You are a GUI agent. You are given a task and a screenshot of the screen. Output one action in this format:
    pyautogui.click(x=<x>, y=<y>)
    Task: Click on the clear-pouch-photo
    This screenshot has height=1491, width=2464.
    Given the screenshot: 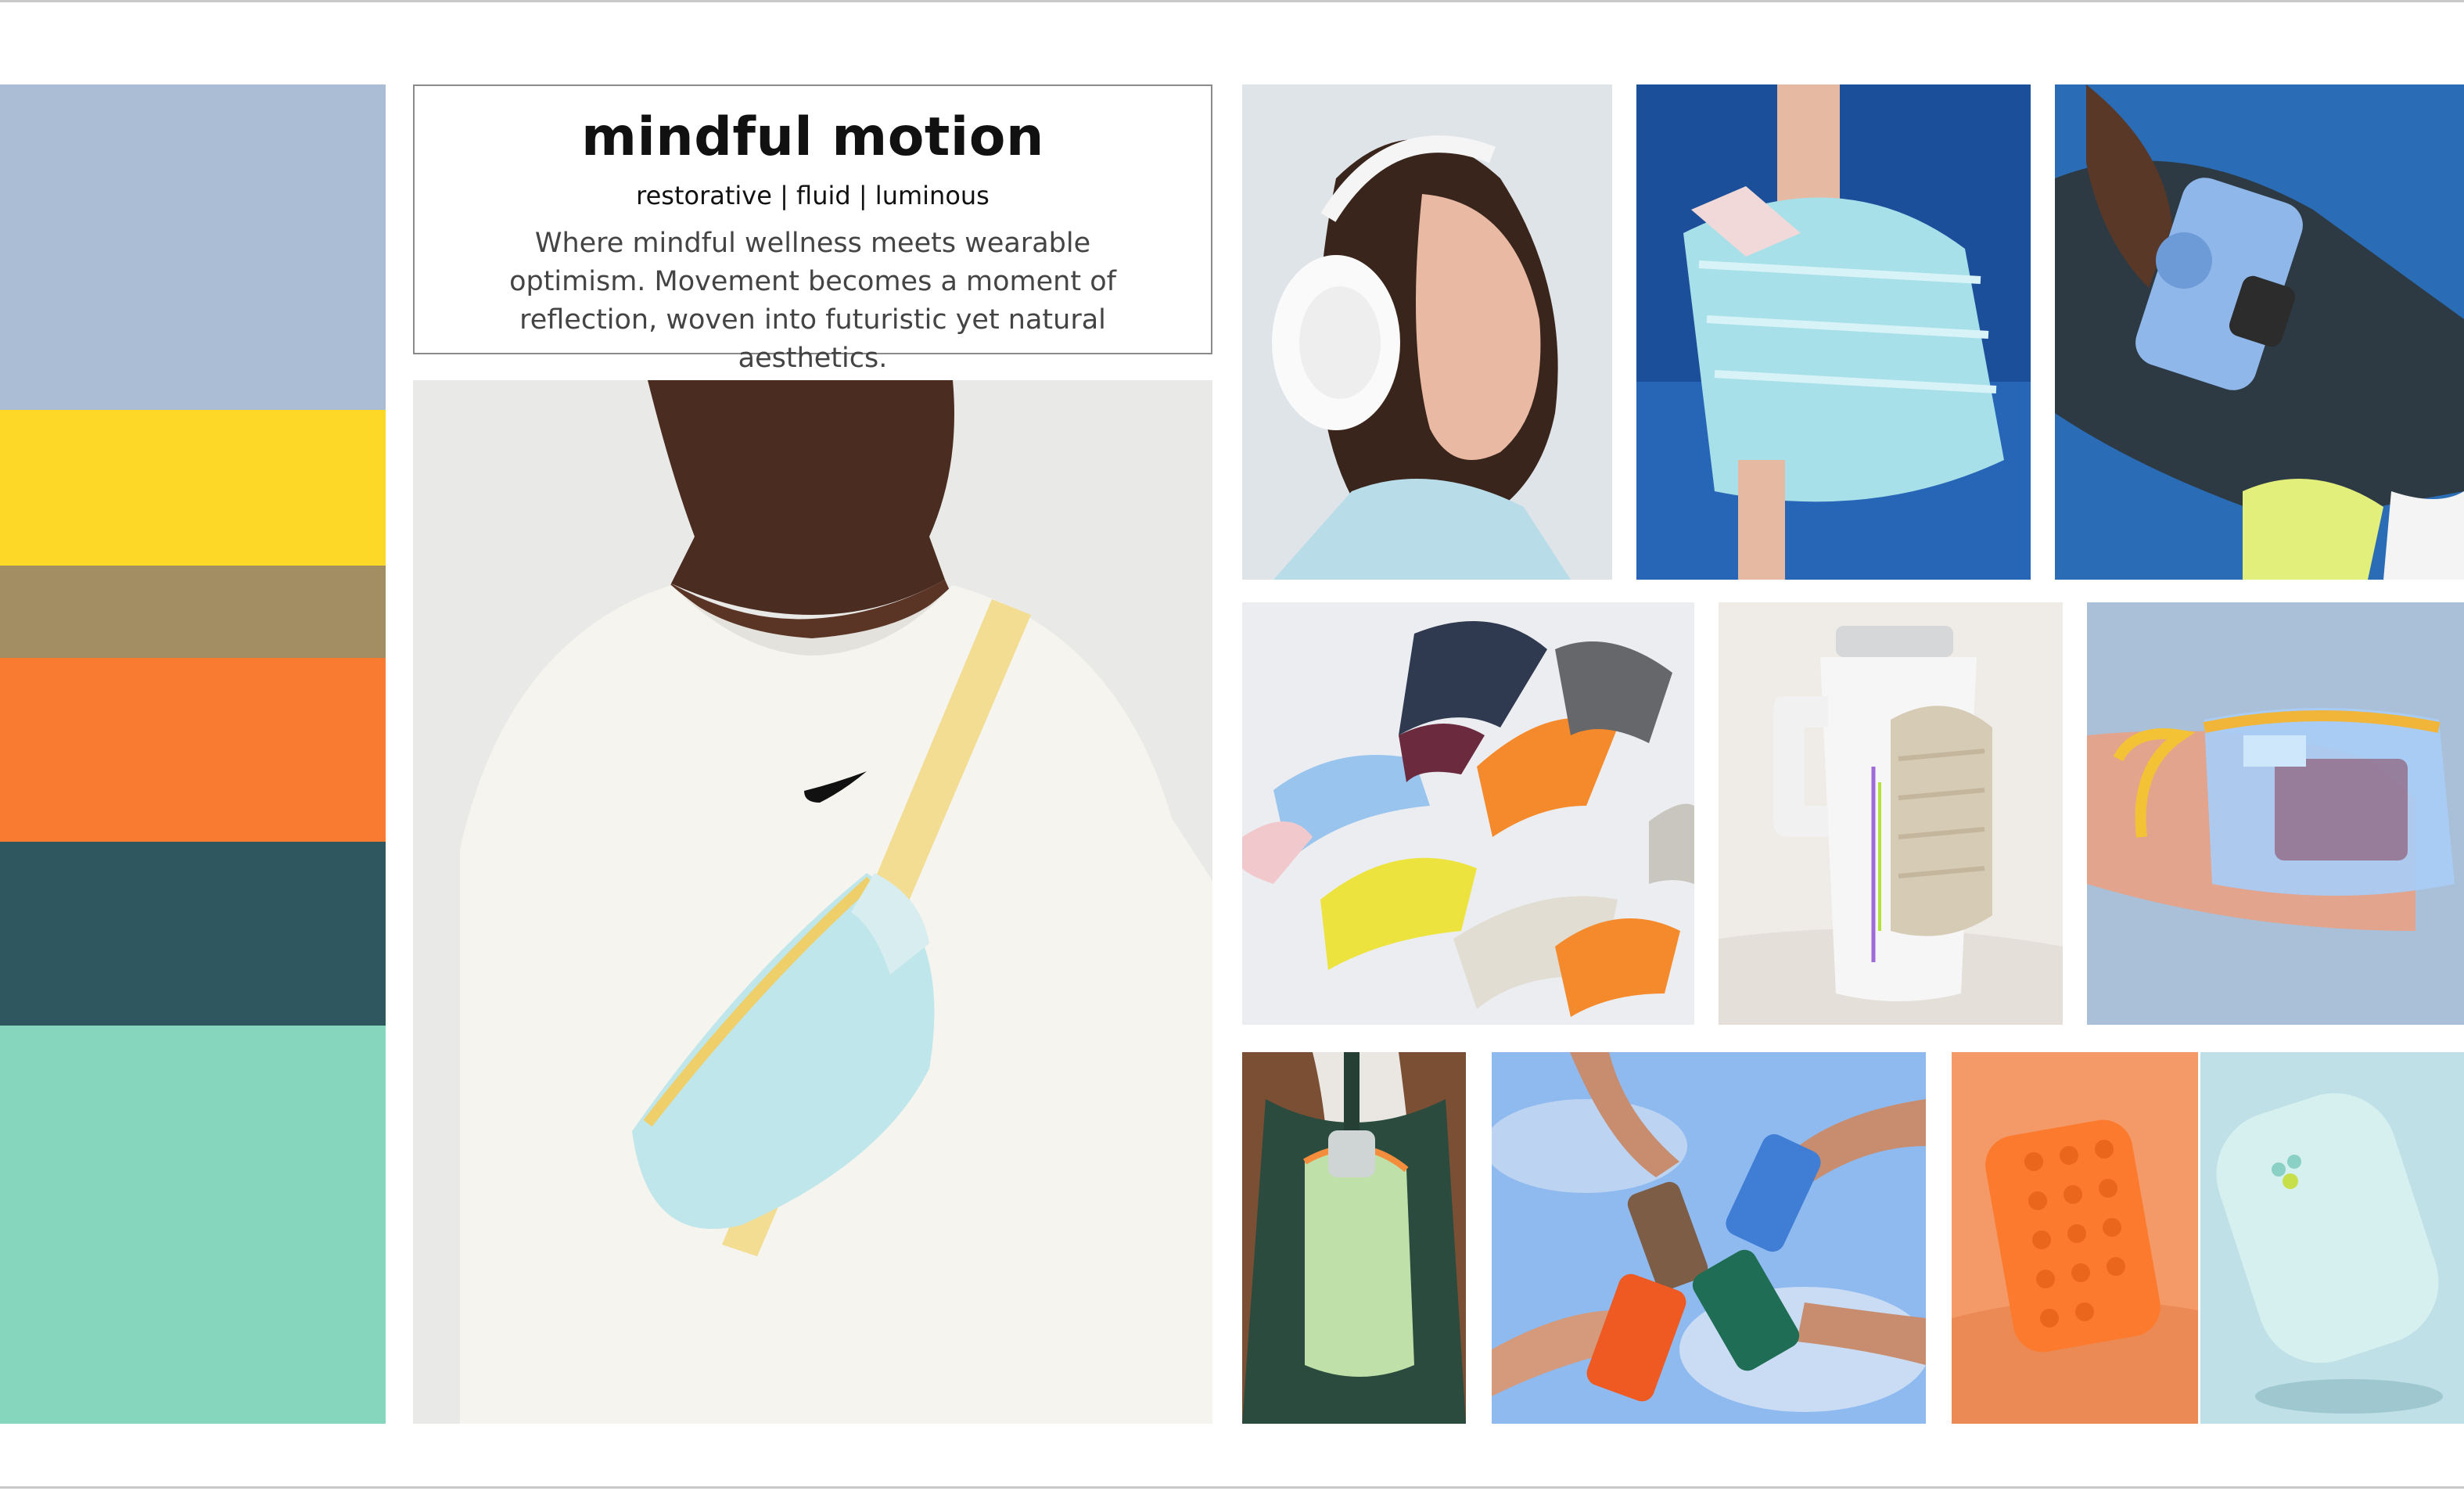 What is the action you would take?
    pyautogui.click(x=2275, y=813)
    